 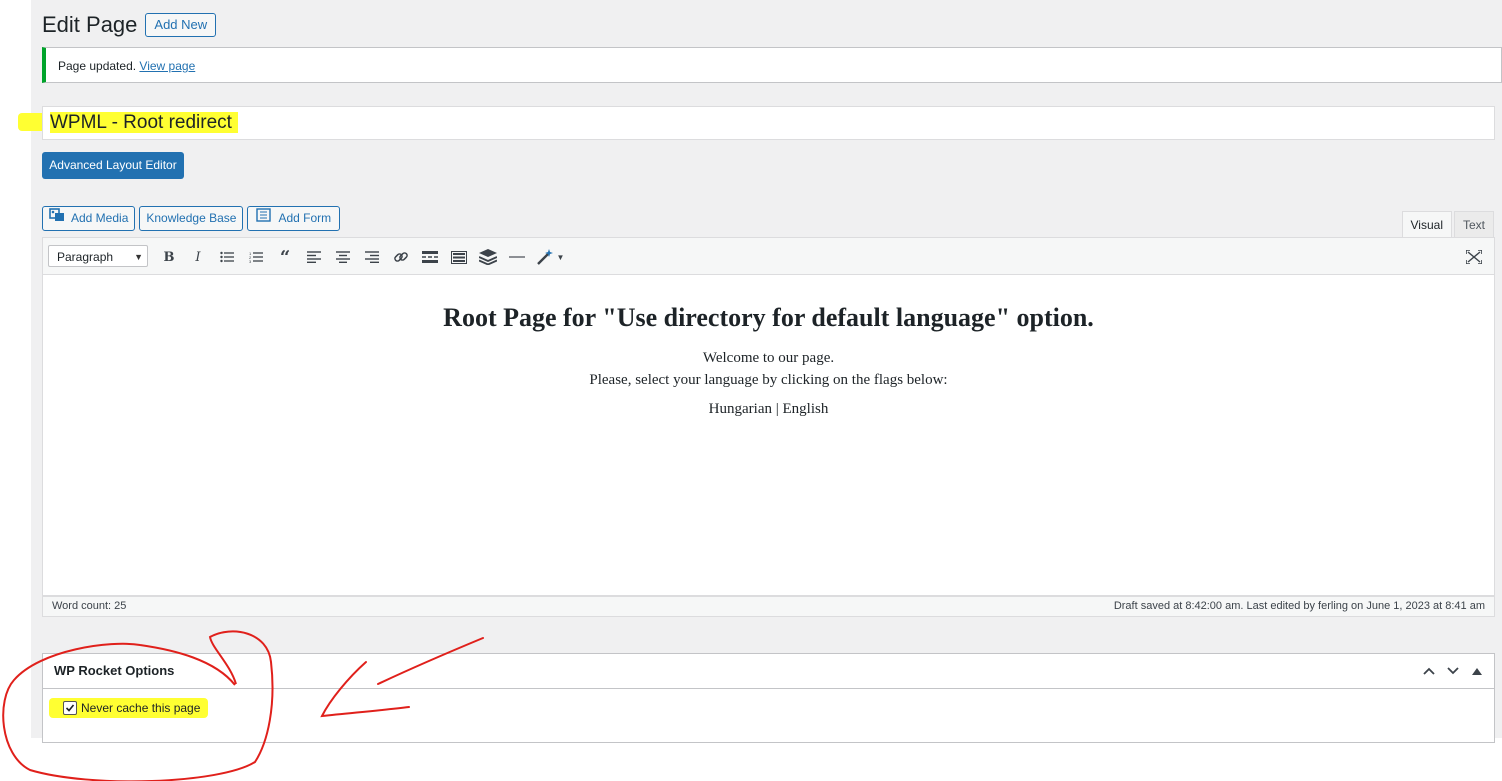 I want to click on editor-tabs: Visual Text, so click(x=1447, y=224).